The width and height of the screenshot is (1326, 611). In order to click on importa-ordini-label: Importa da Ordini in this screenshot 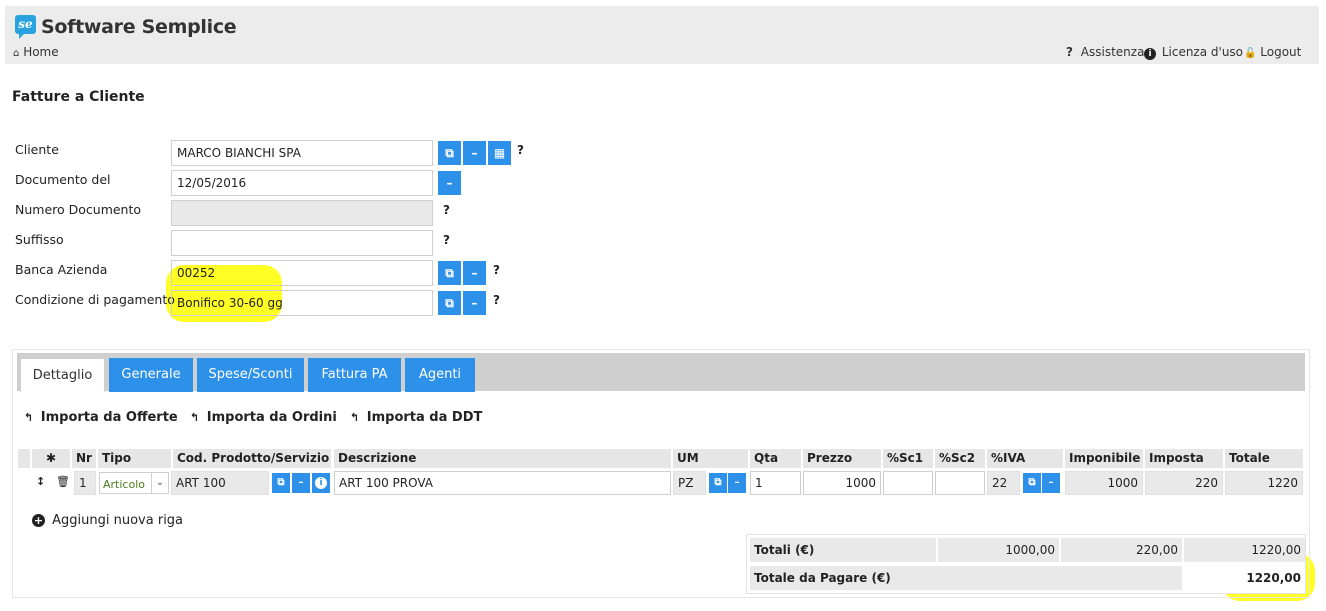, I will do `click(271, 417)`.